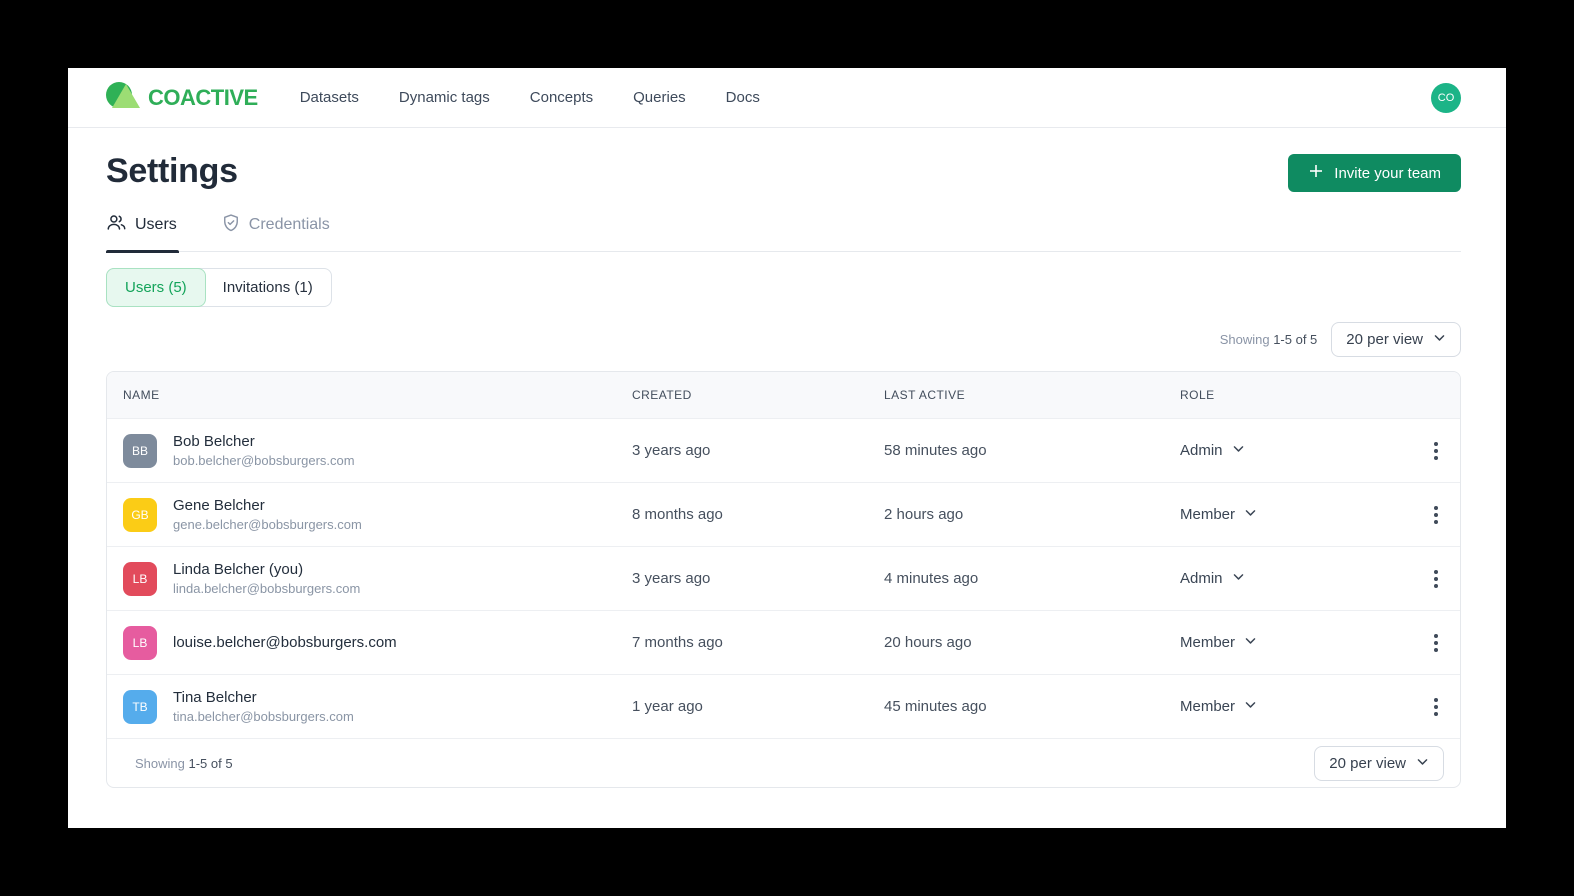 Image resolution: width=1574 pixels, height=896 pixels. What do you see at coordinates (329, 97) in the screenshot?
I see `nav-item-datasets: Datasets` at bounding box center [329, 97].